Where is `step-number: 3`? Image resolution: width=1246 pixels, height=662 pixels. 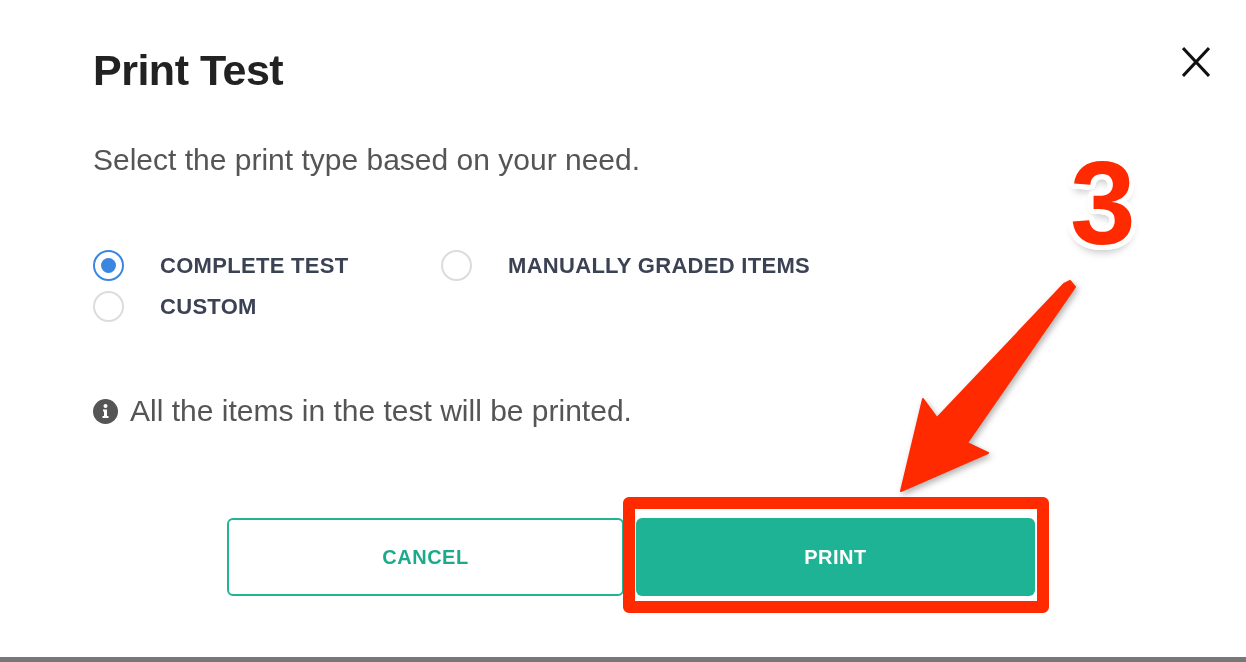 step-number: 3 is located at coordinates (1103, 203).